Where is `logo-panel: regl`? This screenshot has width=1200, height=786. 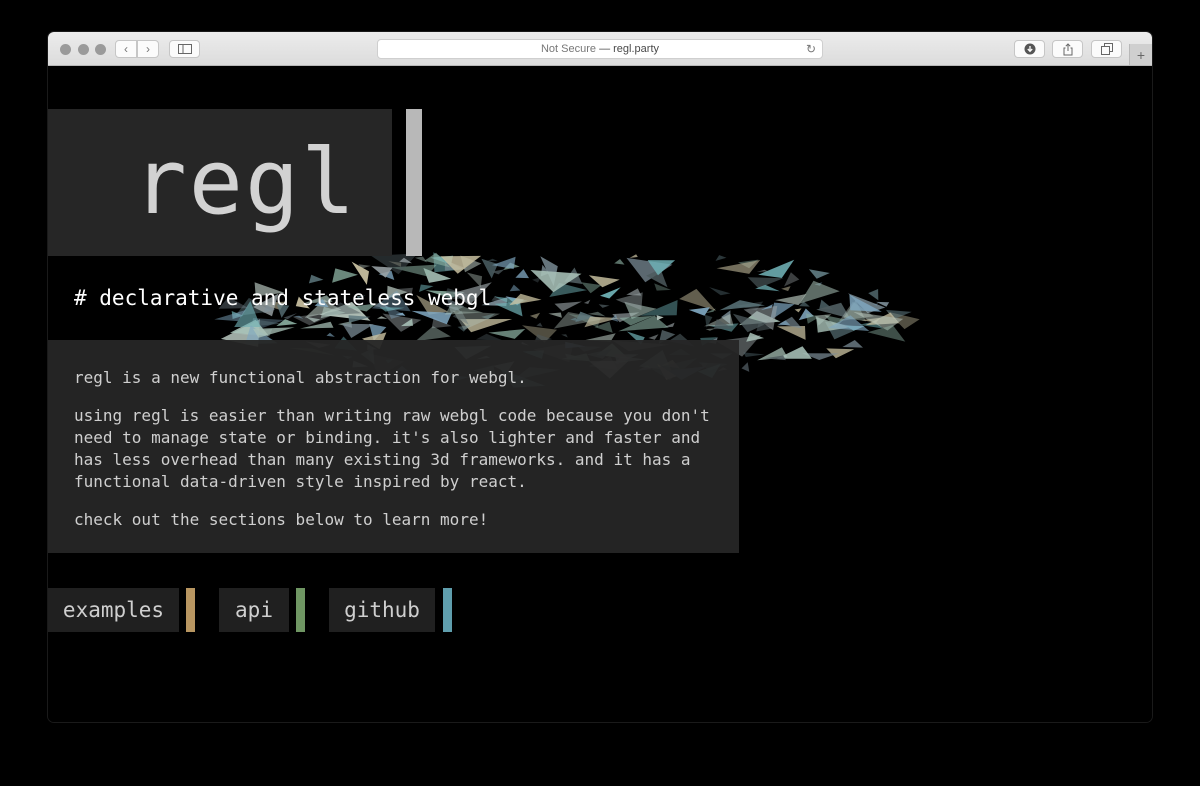 logo-panel: regl is located at coordinates (220, 182).